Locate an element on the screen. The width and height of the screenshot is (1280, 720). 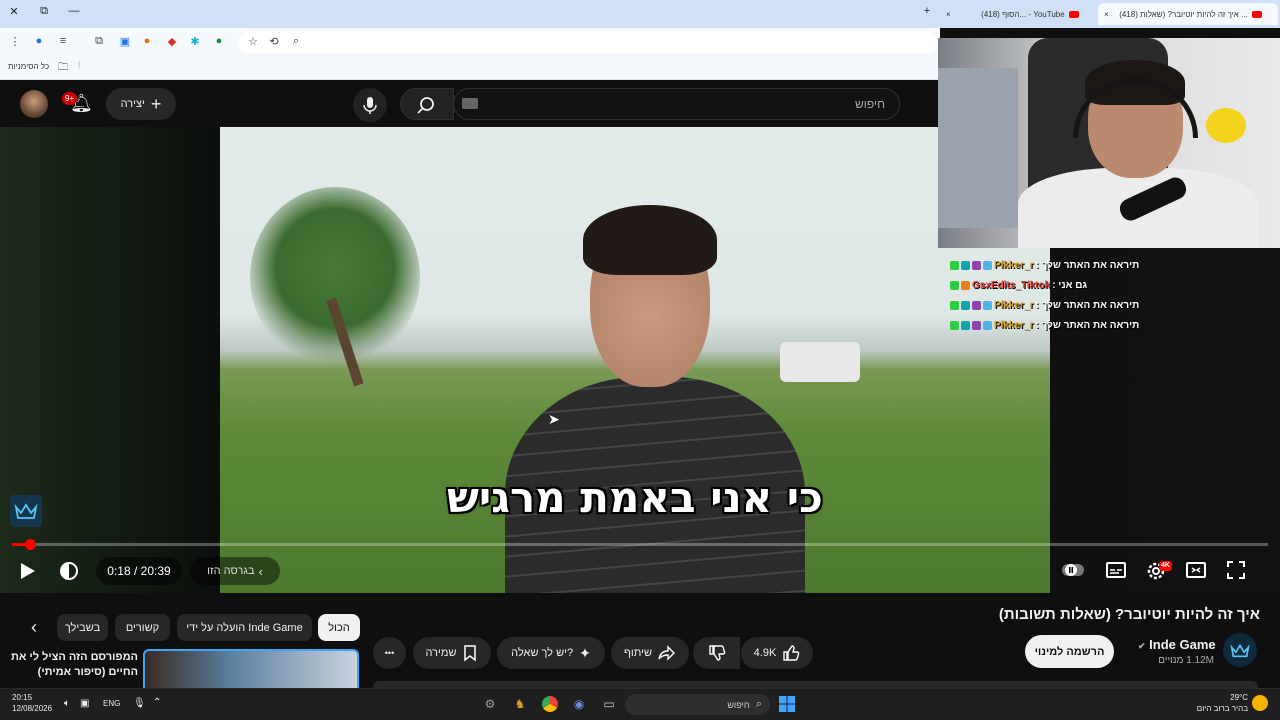
mic-tray-icon: 🎙︎ is located at coordinates (139, 703).